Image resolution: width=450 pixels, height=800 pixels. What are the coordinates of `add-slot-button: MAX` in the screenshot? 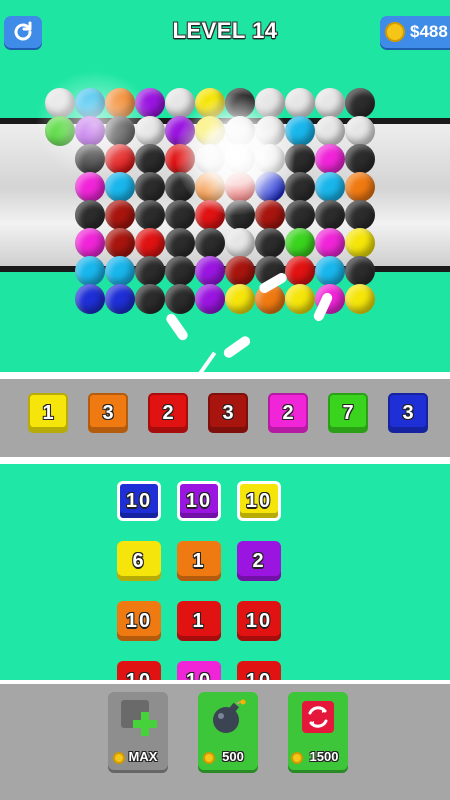 It's located at (138, 731).